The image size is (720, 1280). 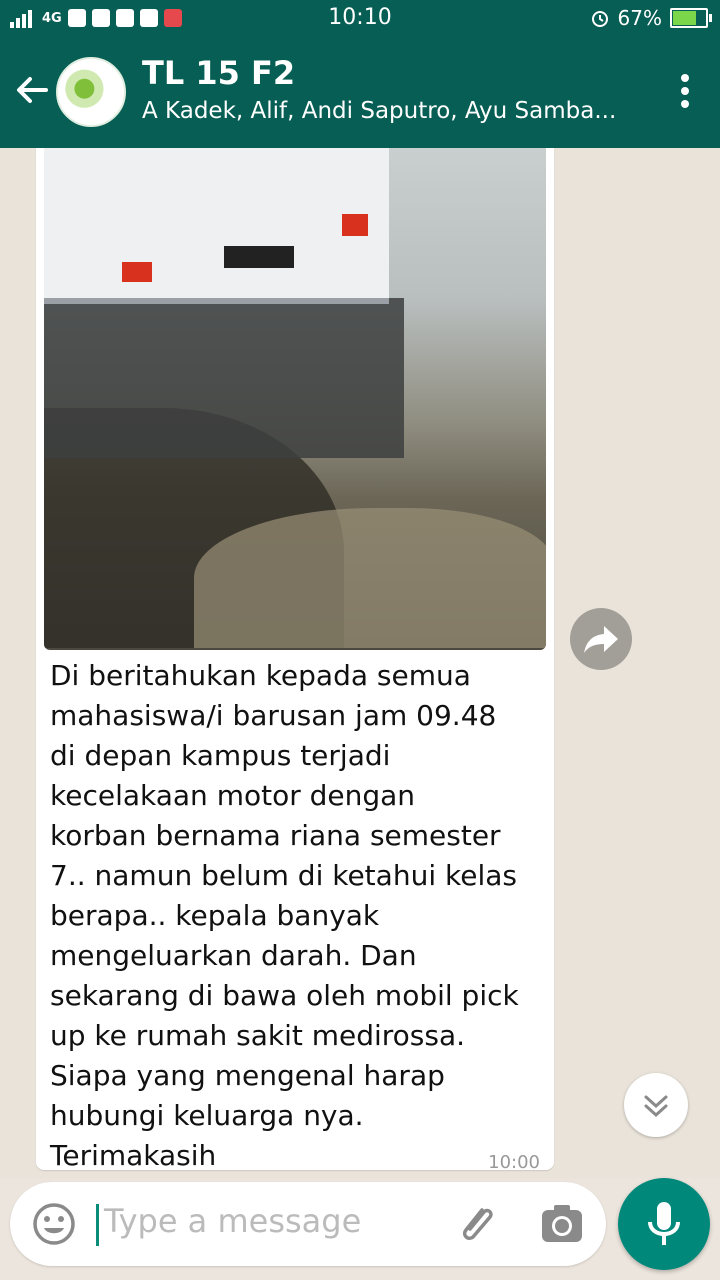 What do you see at coordinates (218, 73) in the screenshot?
I see `group-title: TL 15 F2` at bounding box center [218, 73].